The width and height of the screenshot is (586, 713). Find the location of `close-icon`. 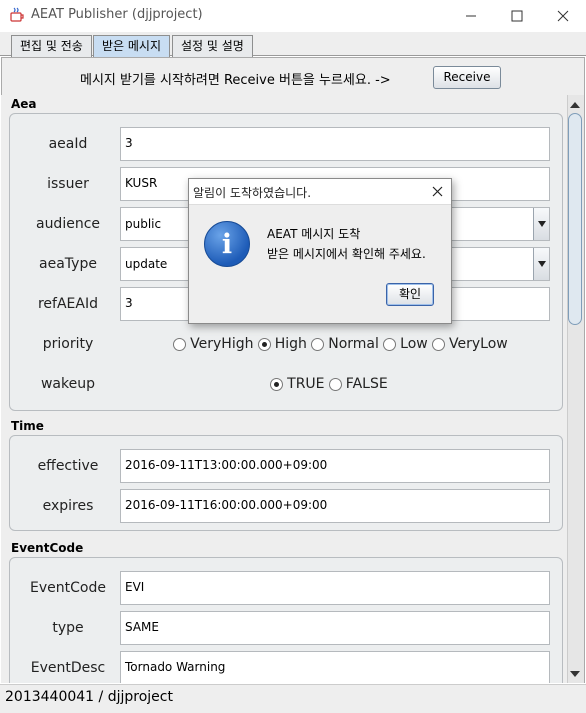

close-icon is located at coordinates (563, 16).